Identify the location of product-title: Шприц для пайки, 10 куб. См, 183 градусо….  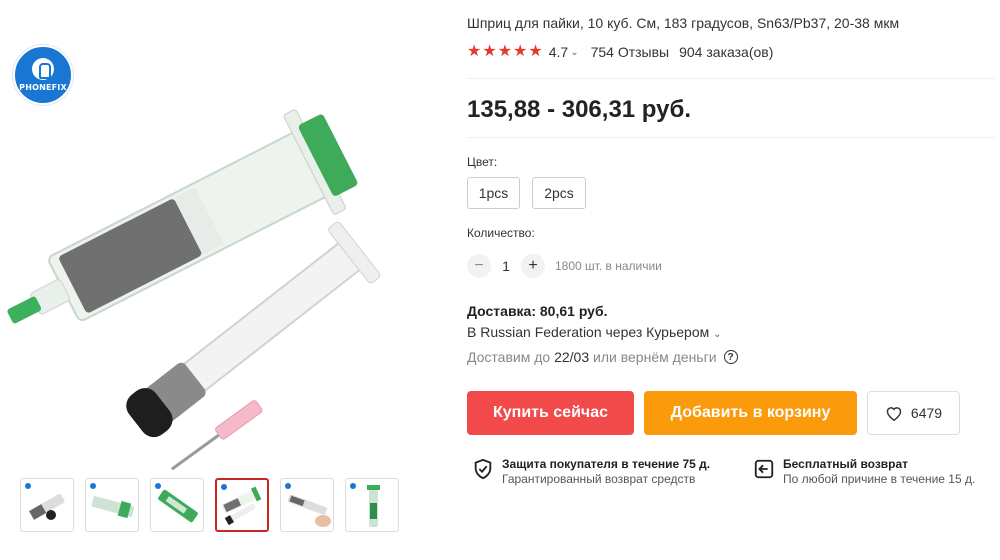
(683, 23).